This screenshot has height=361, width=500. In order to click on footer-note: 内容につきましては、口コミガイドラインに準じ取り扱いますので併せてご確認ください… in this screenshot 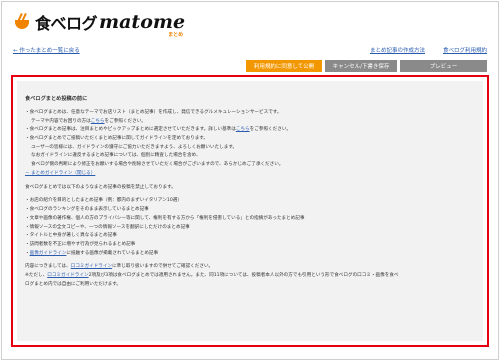, I will do `click(119, 267)`.